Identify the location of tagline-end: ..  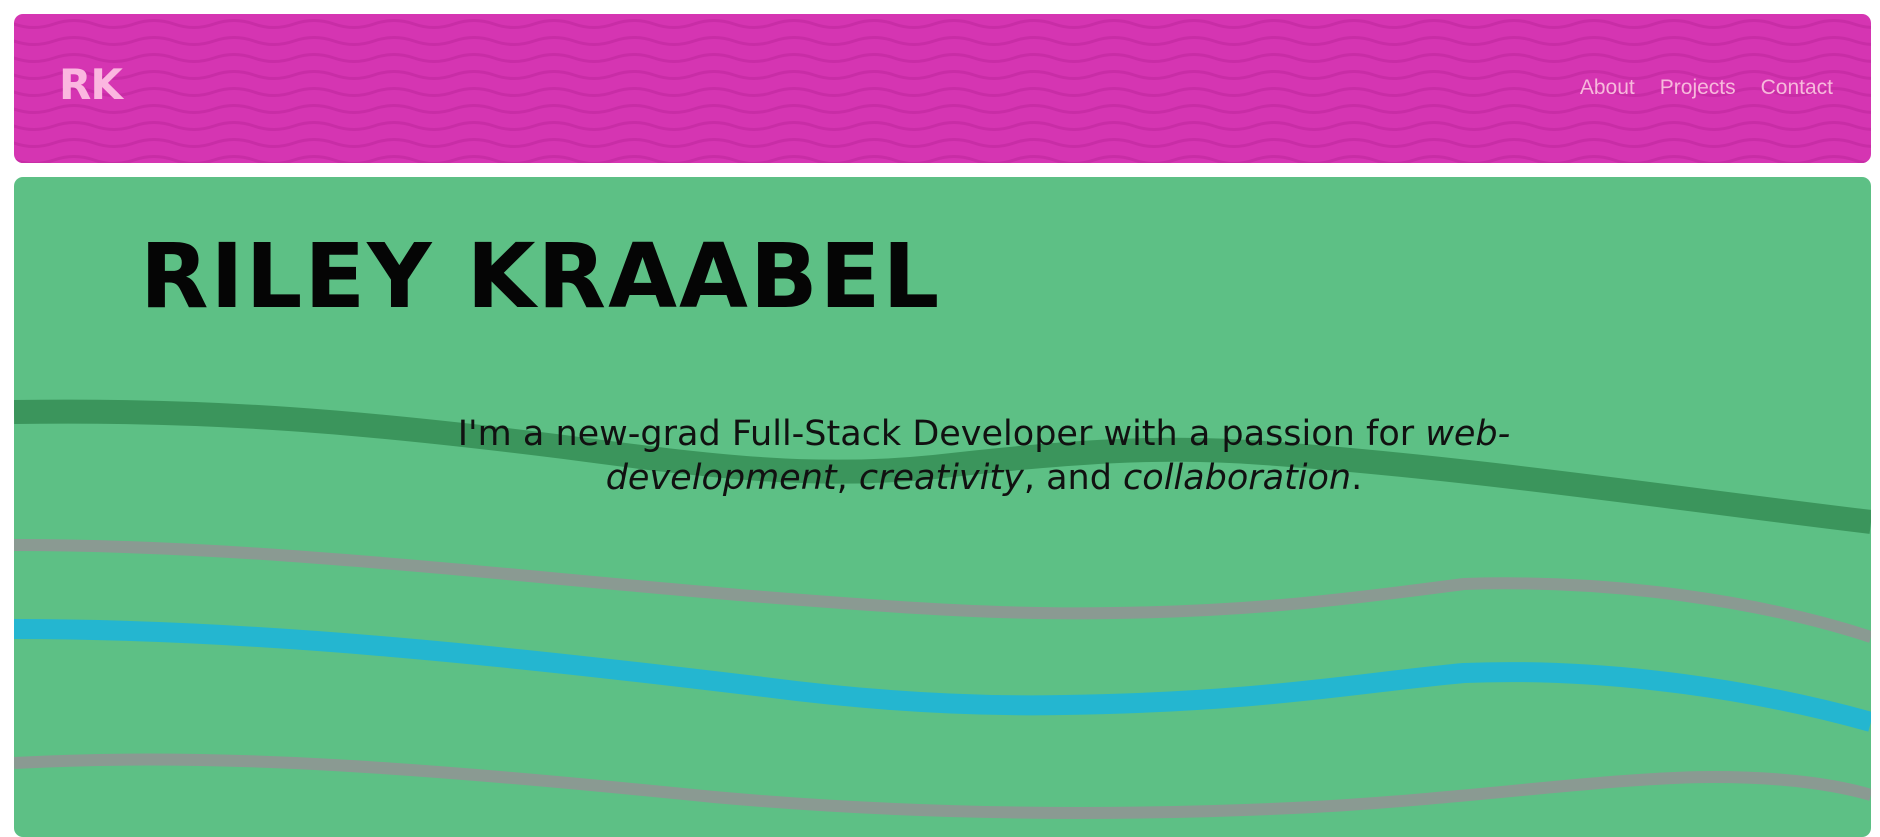
(1357, 478).